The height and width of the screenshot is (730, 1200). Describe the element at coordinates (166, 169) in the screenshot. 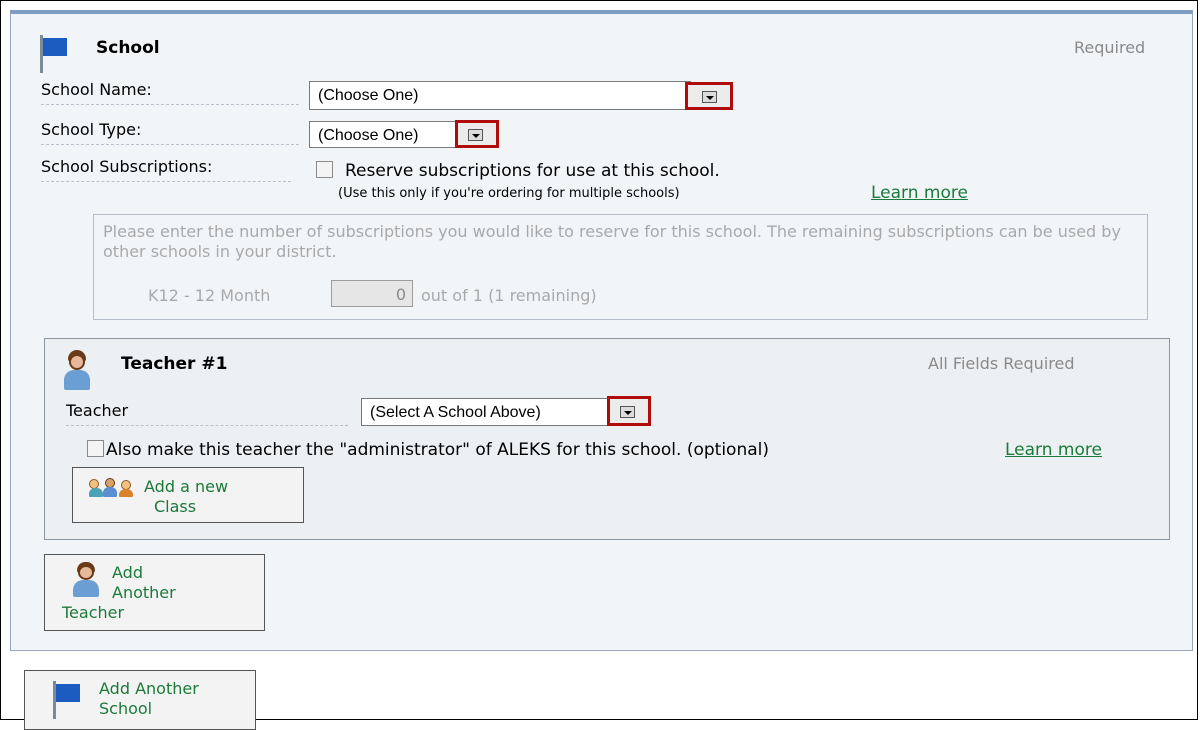

I see `school-subscriptions-label: School Subscriptions:` at that location.